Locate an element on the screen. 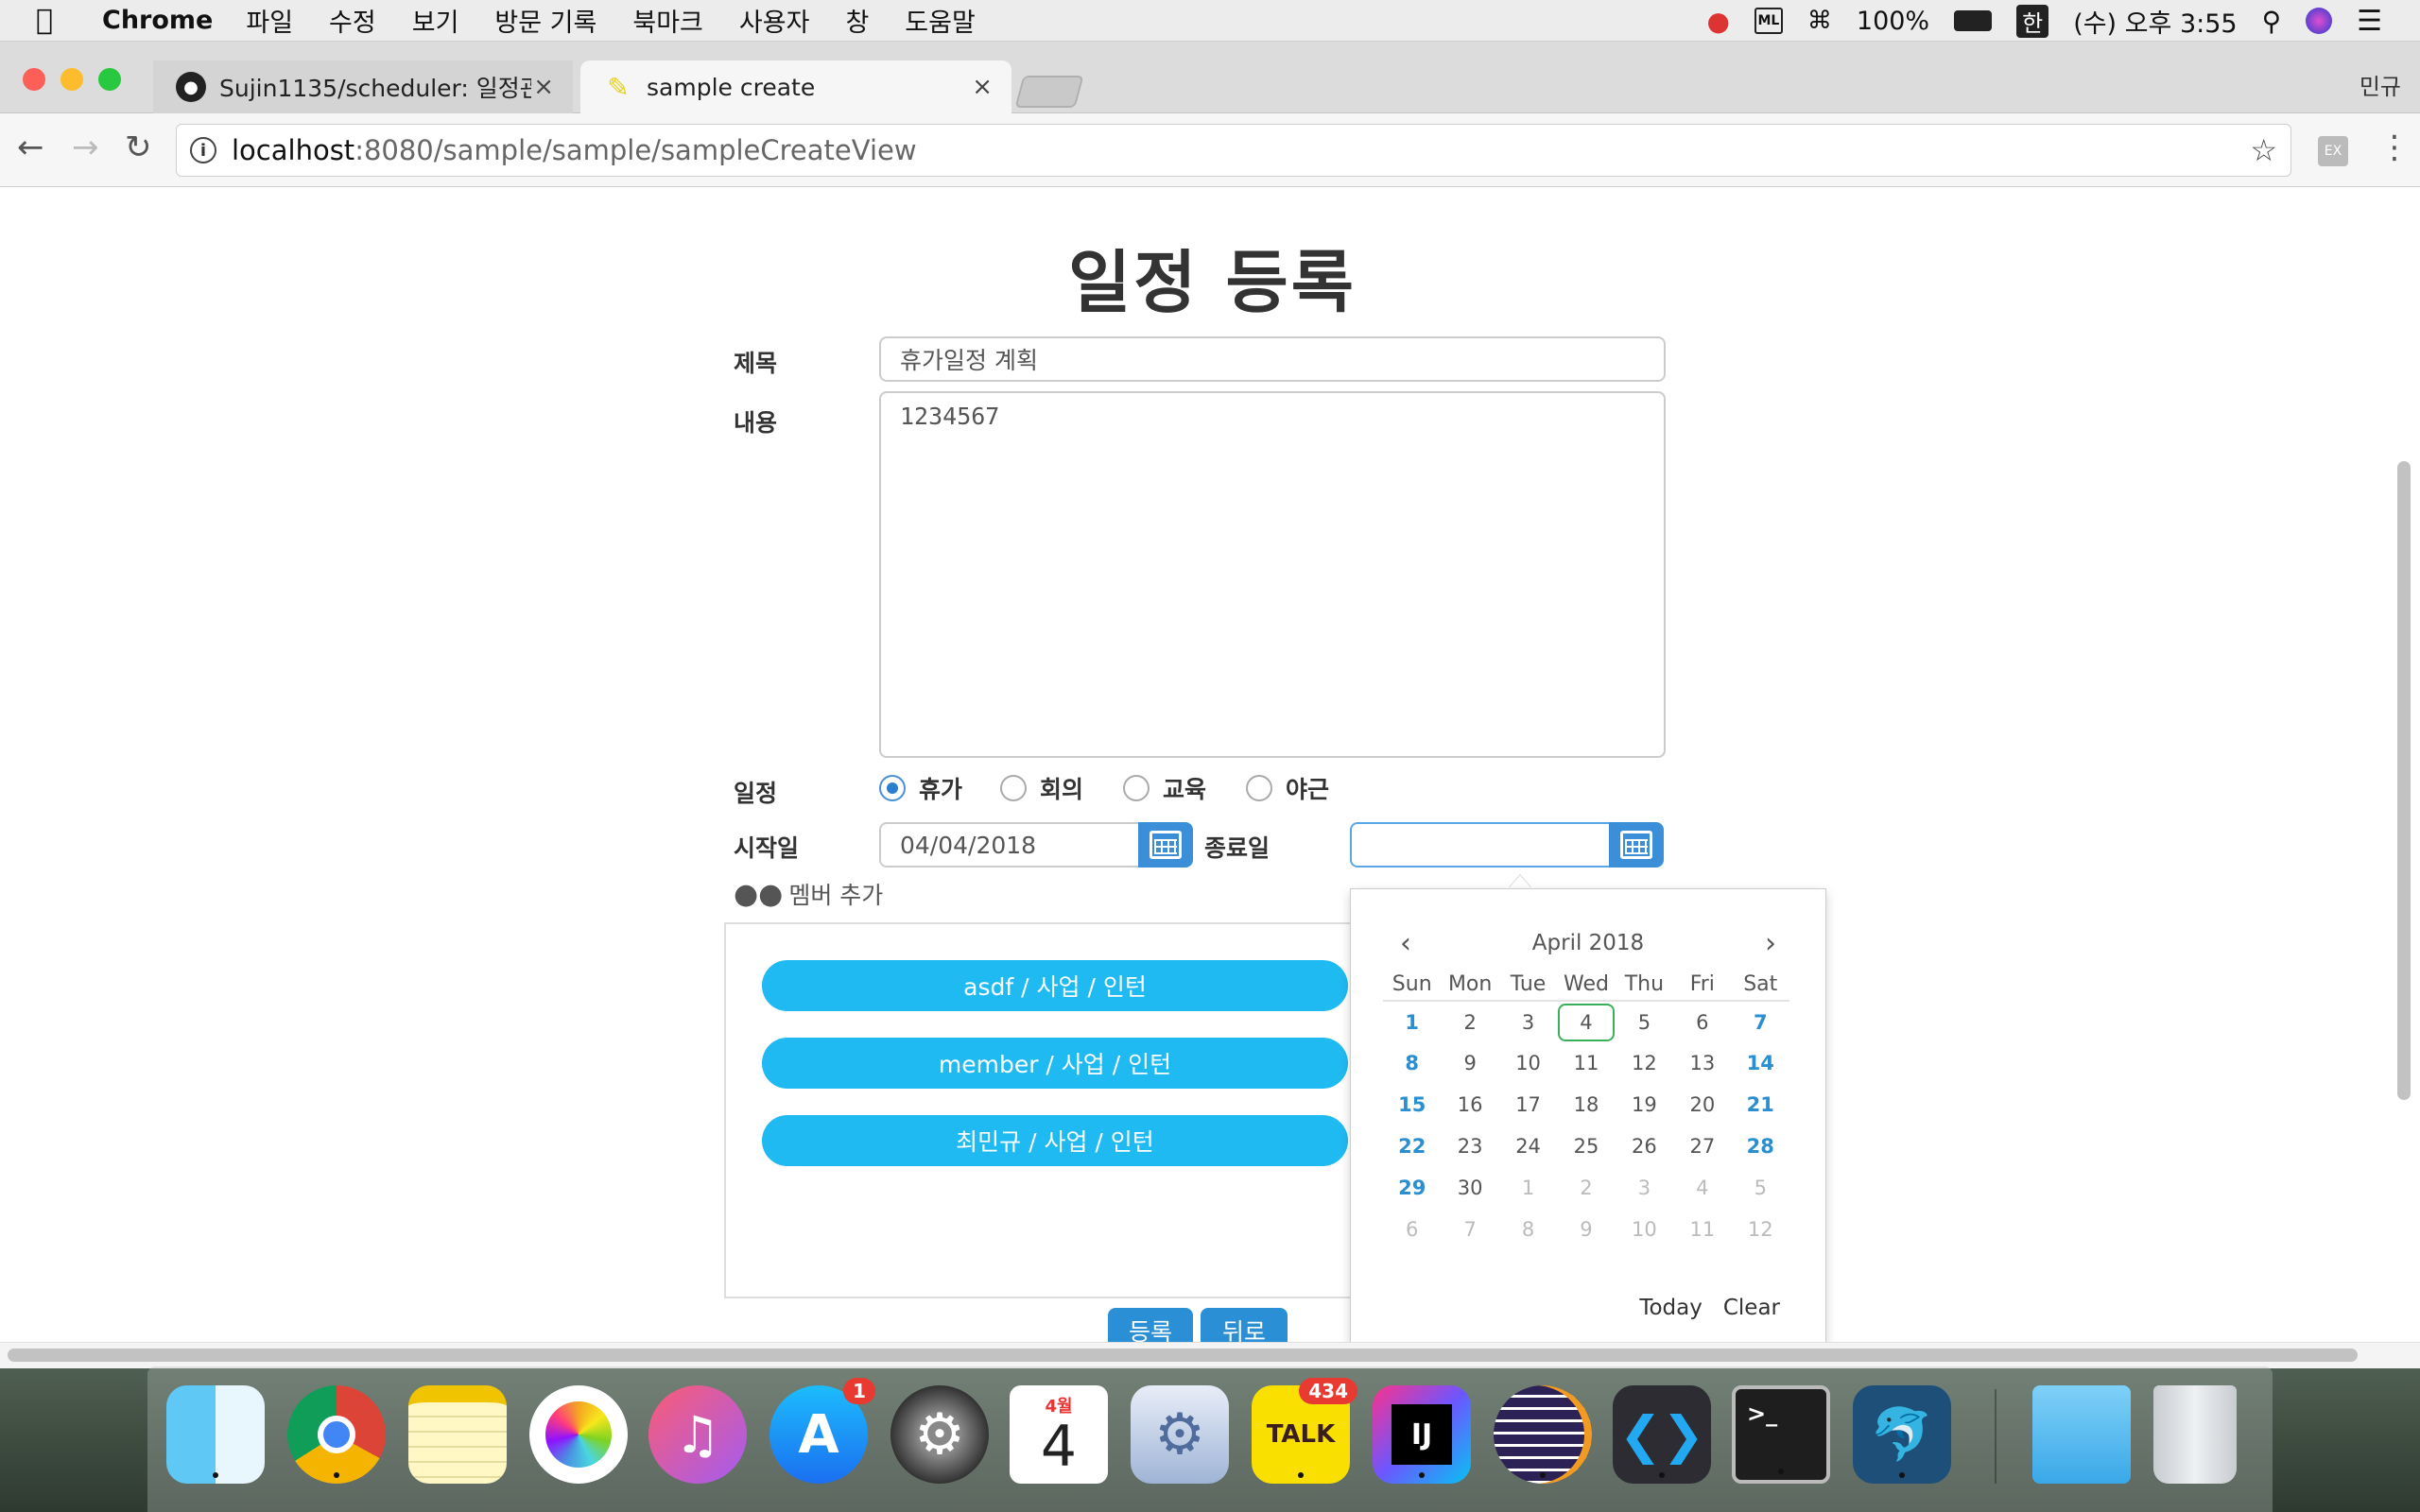 The image size is (2420, 1512). ml-icon: ML is located at coordinates (1768, 21).